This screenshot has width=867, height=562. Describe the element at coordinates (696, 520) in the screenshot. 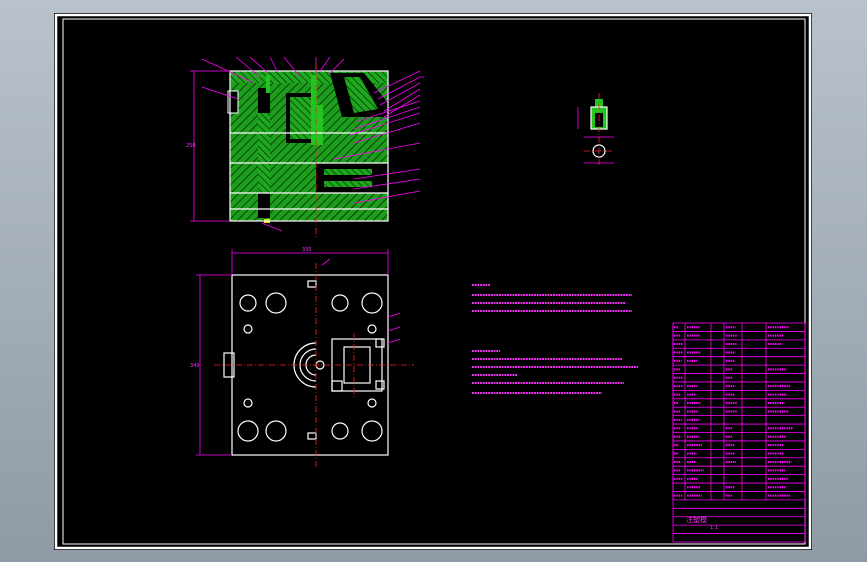

I see `title-block-name: 注塑模` at that location.